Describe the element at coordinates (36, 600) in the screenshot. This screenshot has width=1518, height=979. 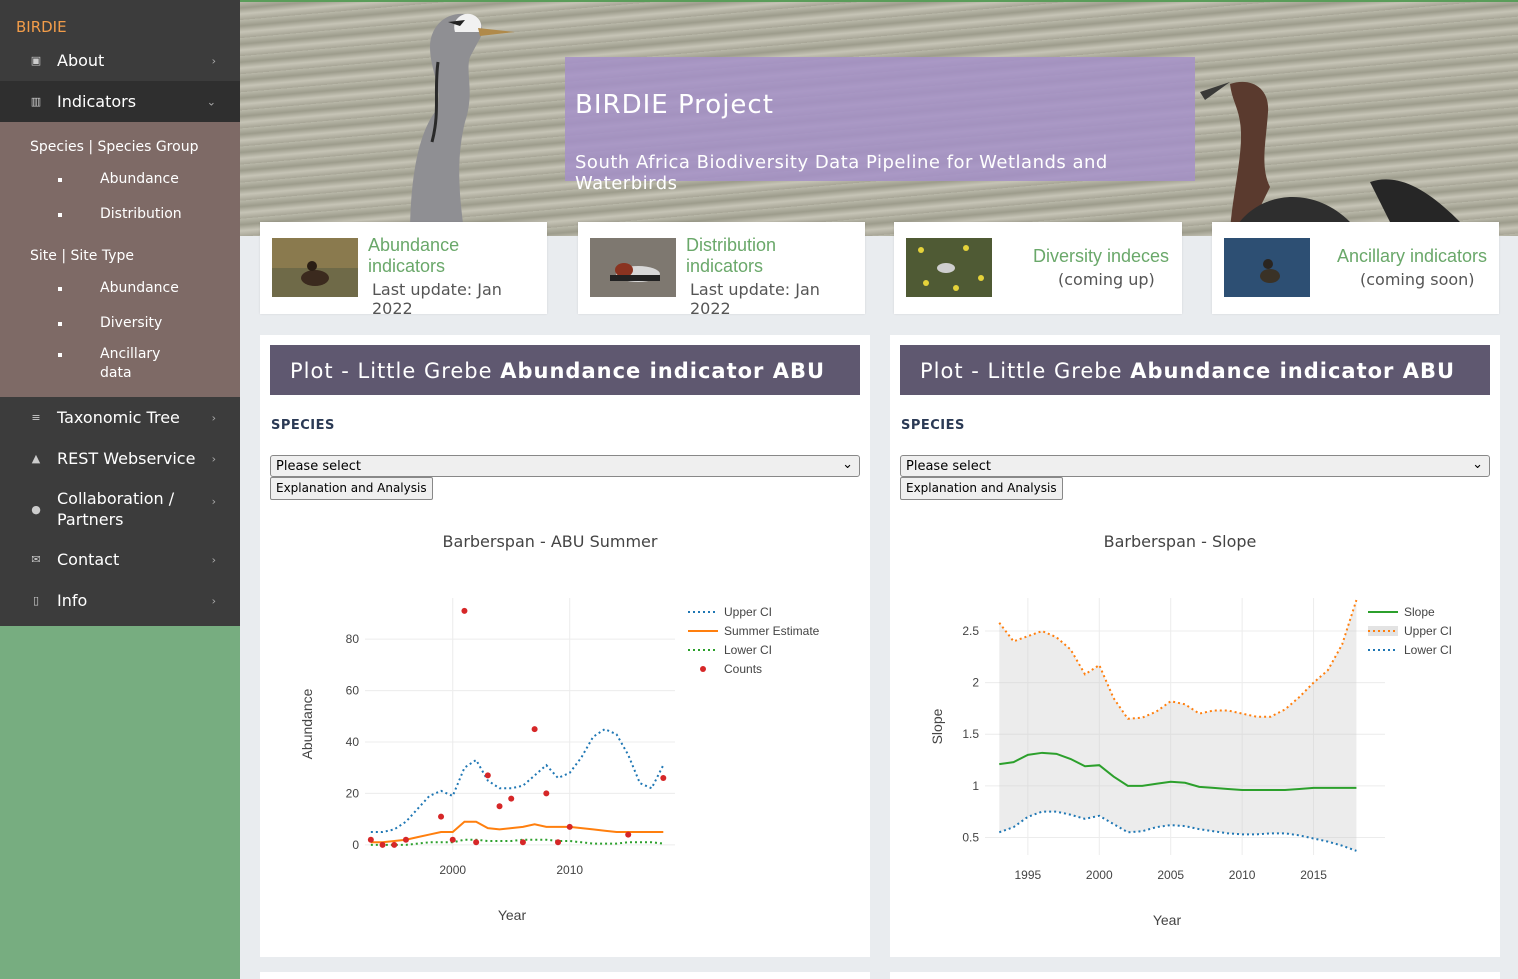
I see `file-icon: ▯` at that location.